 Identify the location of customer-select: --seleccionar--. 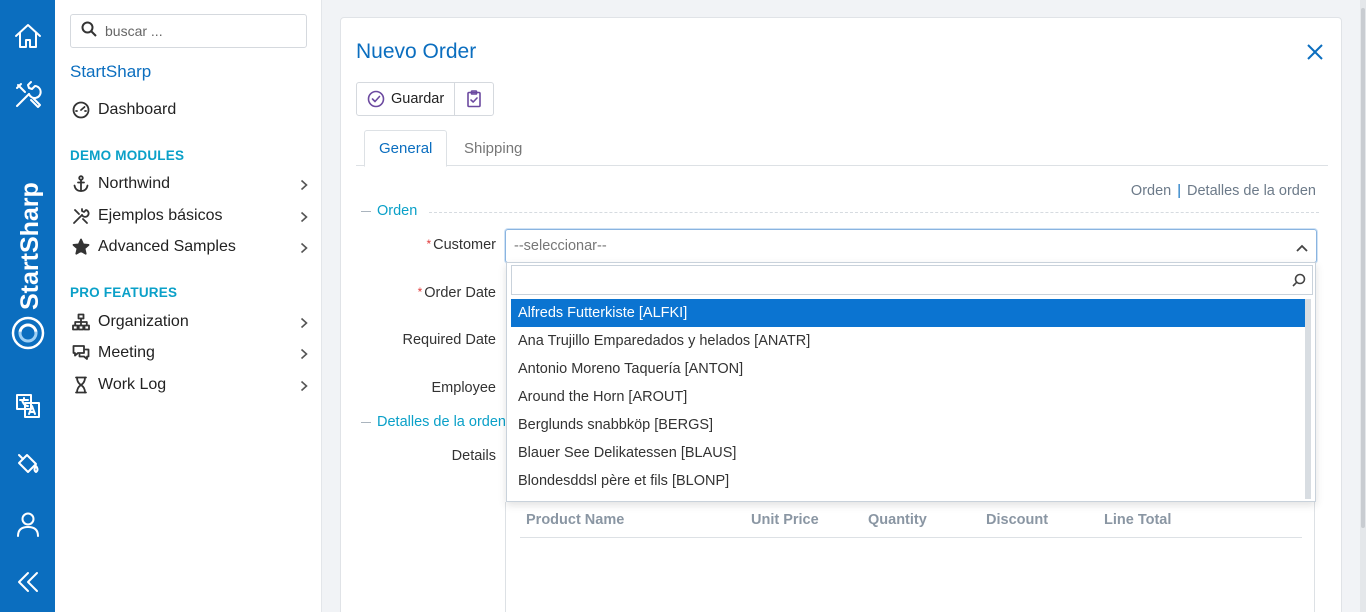
(911, 246).